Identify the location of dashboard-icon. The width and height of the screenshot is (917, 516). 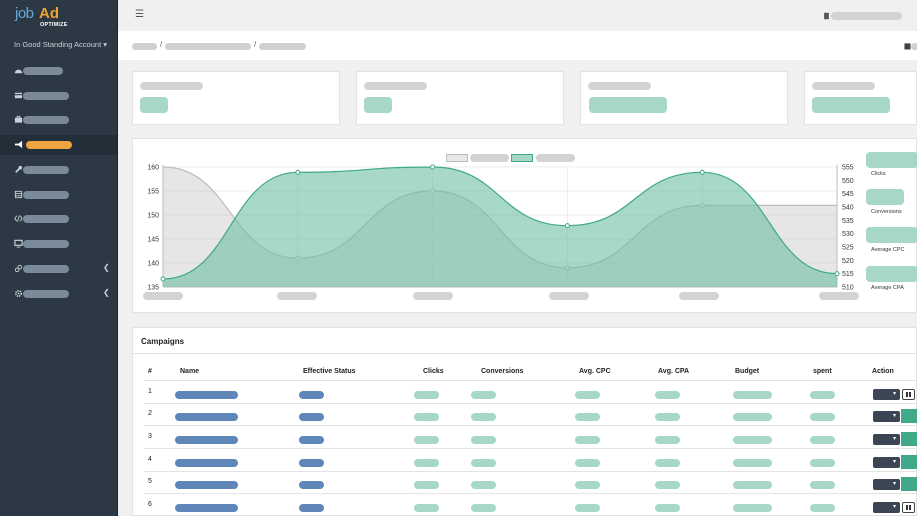
(18, 71).